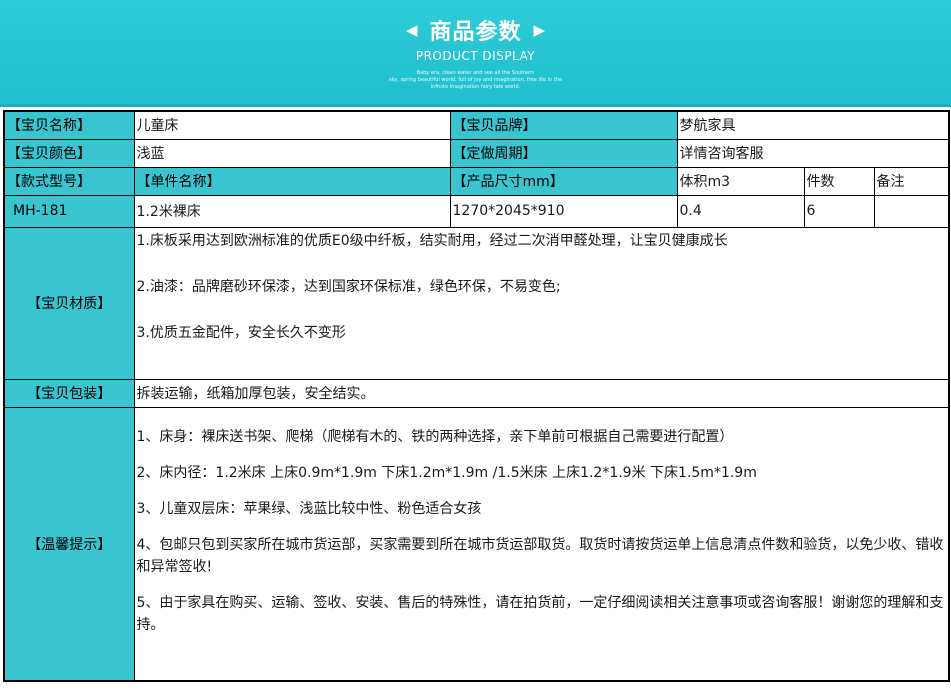  What do you see at coordinates (563, 153) in the screenshot?
I see `cycle-label: 【定做周期】` at bounding box center [563, 153].